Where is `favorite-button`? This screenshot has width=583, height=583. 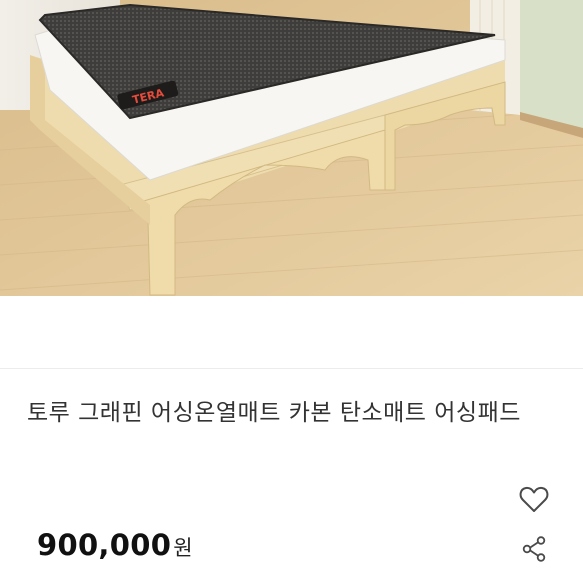 favorite-button is located at coordinates (534, 499).